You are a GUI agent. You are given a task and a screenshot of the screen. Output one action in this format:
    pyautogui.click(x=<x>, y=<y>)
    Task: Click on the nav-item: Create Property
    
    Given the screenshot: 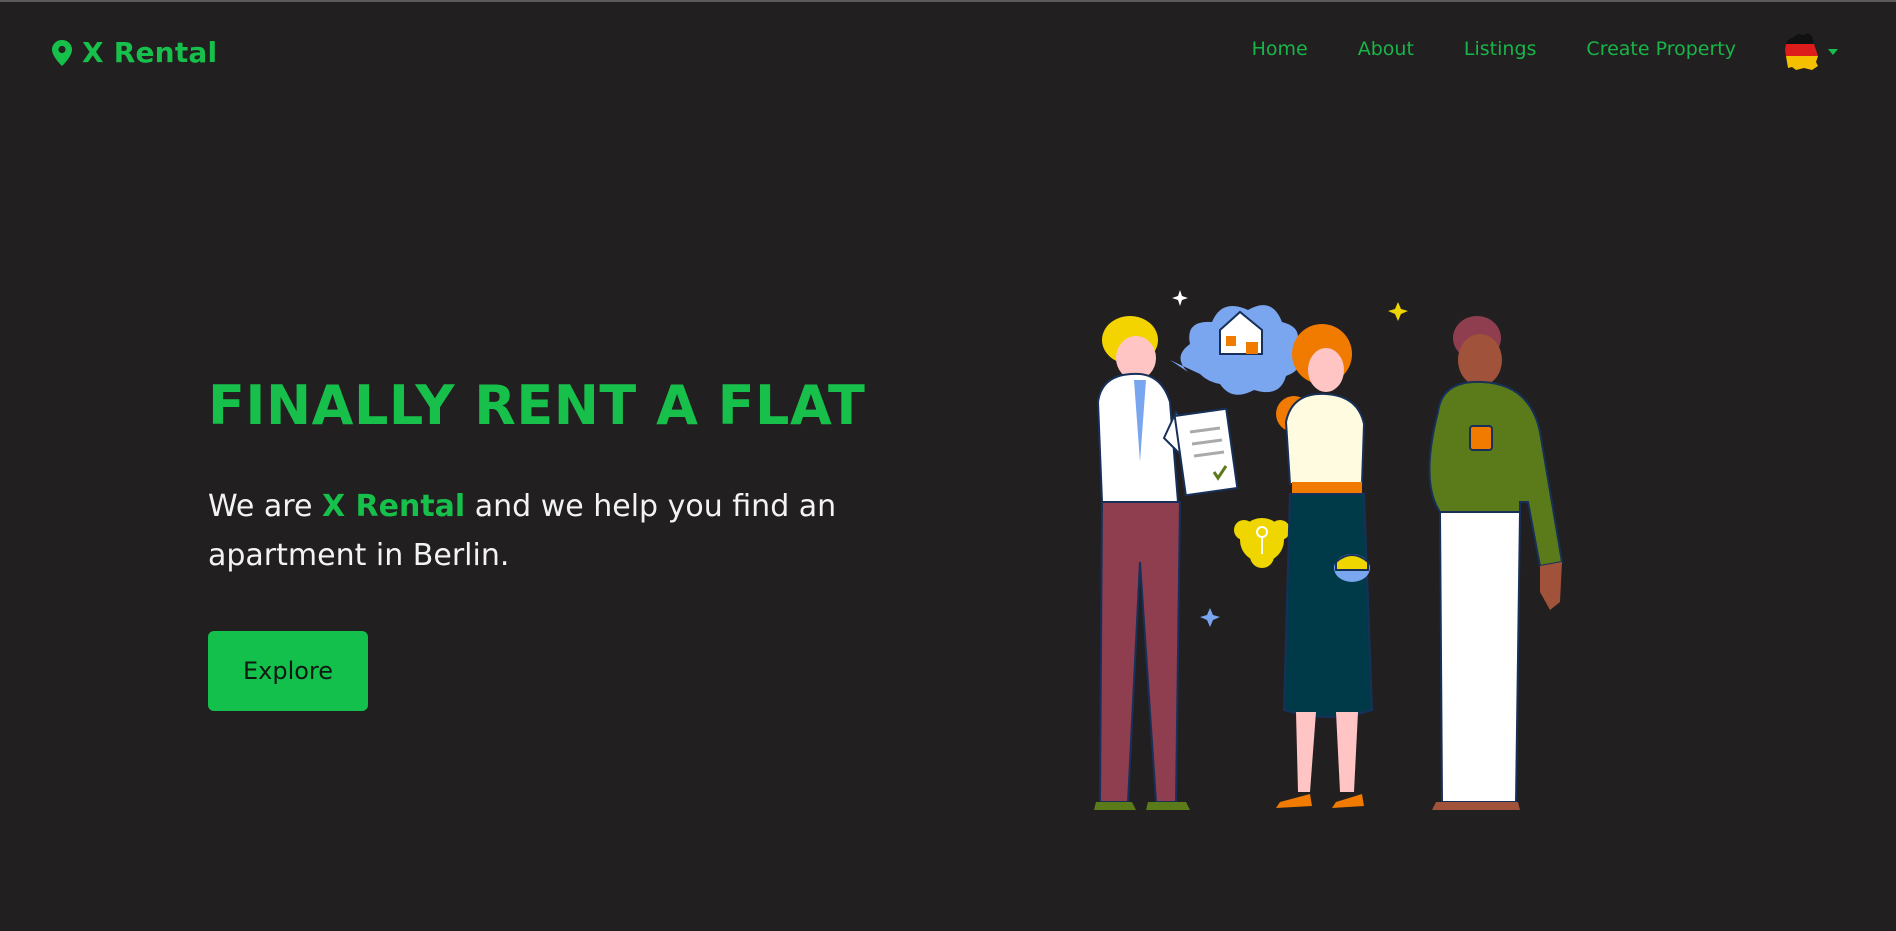 What is the action you would take?
    pyautogui.click(x=1661, y=49)
    